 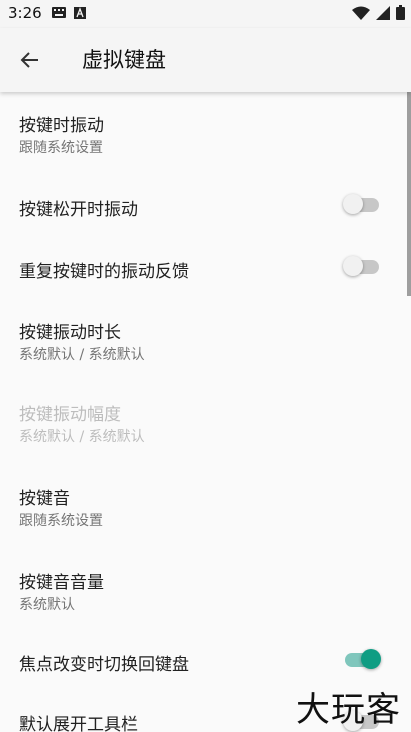 I want to click on a-icon, so click(x=80, y=13).